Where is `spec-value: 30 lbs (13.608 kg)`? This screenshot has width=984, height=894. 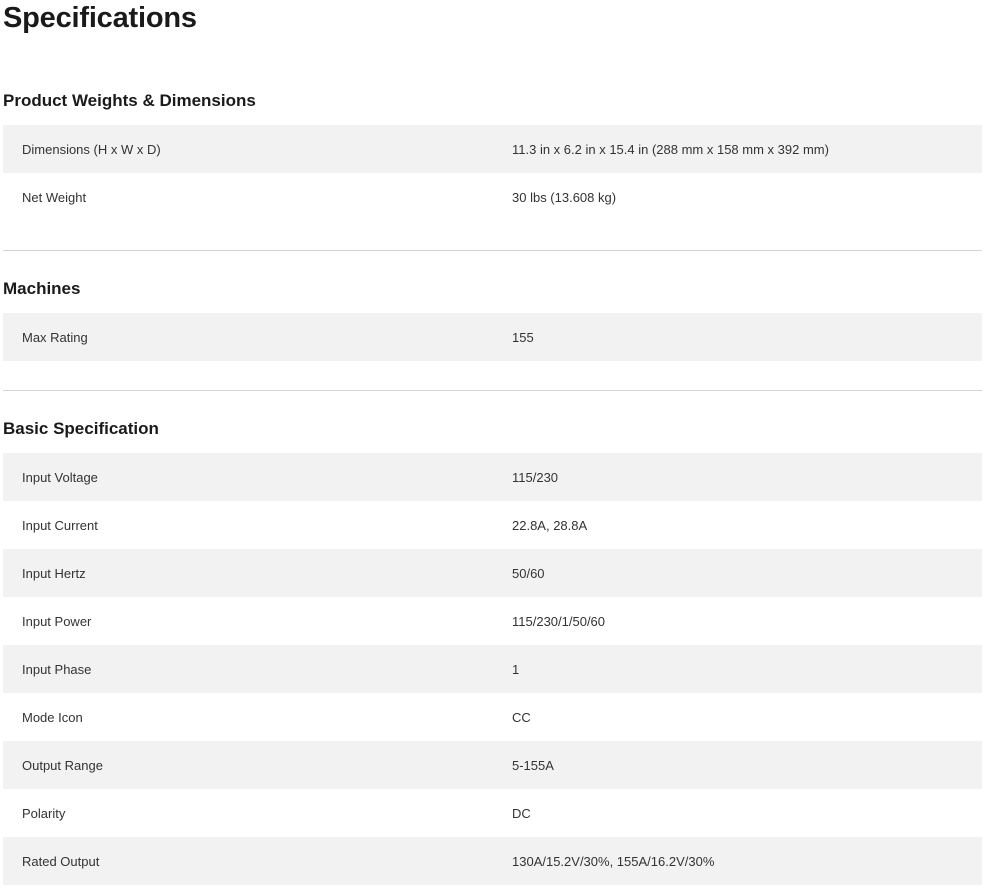
spec-value: 30 lbs (13.608 kg) is located at coordinates (564, 197).